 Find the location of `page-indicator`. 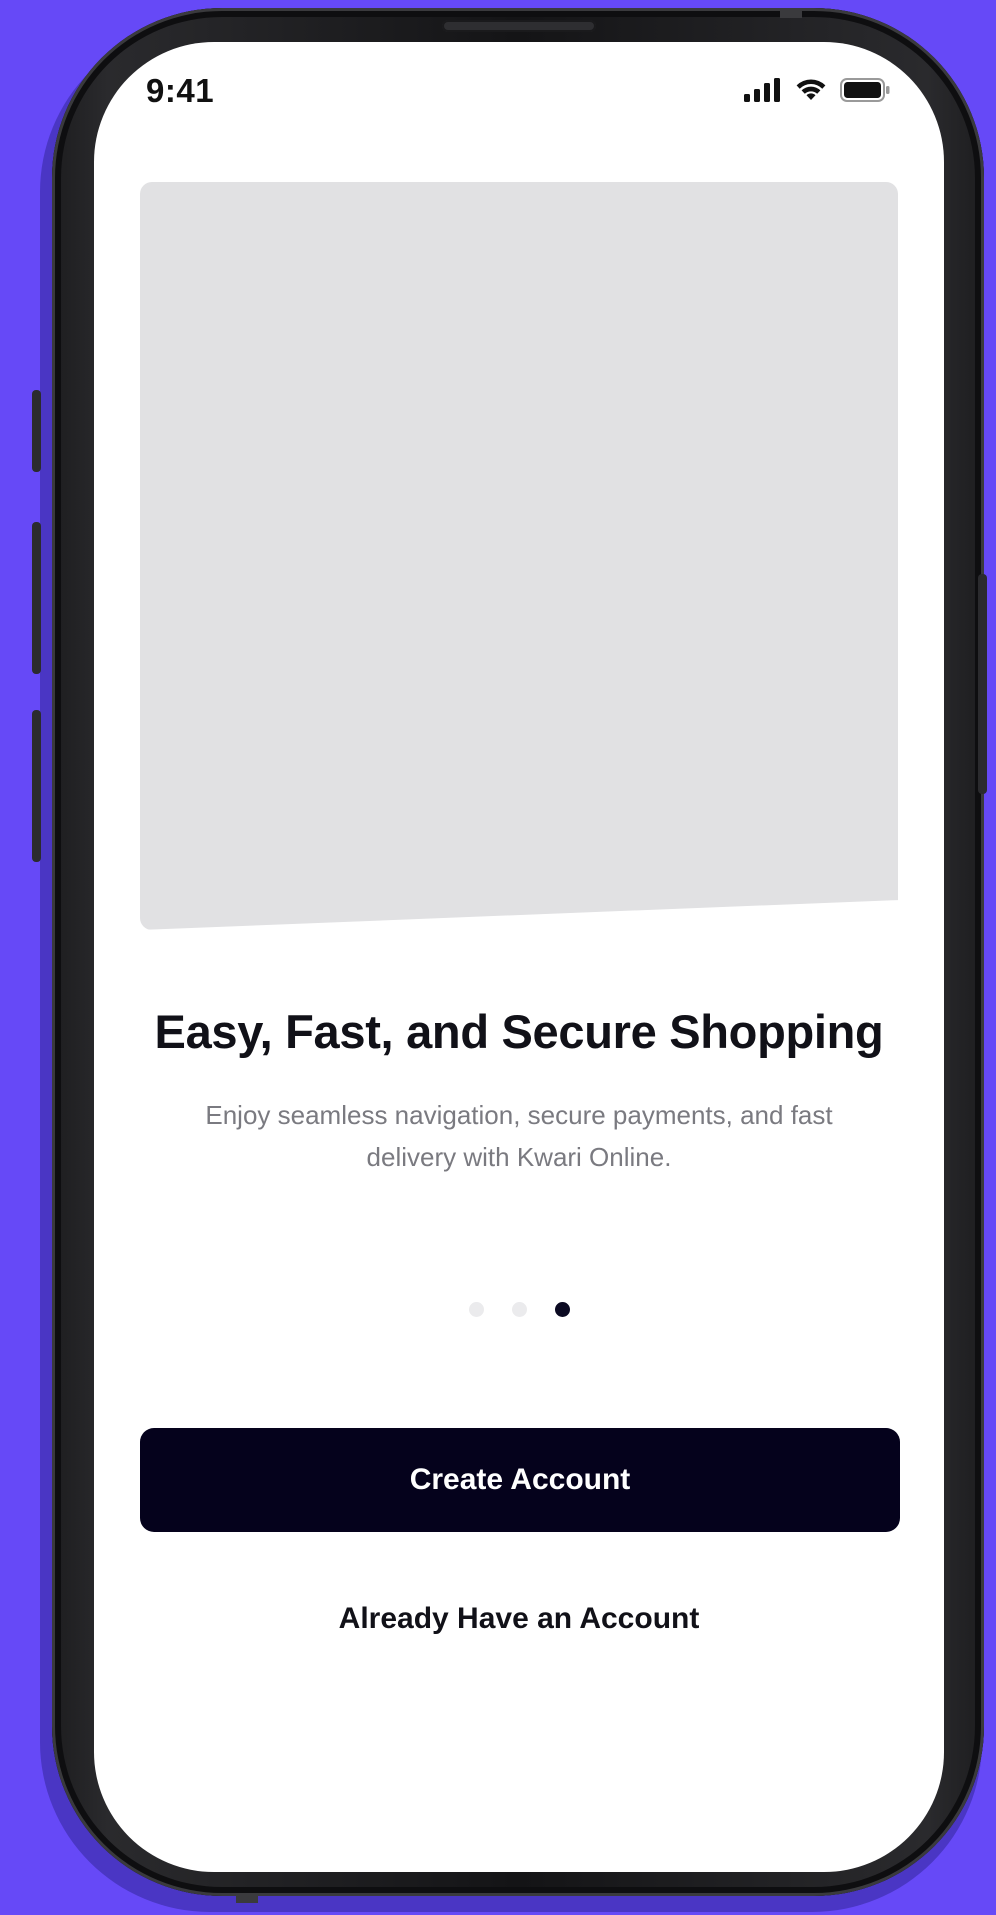

page-indicator is located at coordinates (519, 1309).